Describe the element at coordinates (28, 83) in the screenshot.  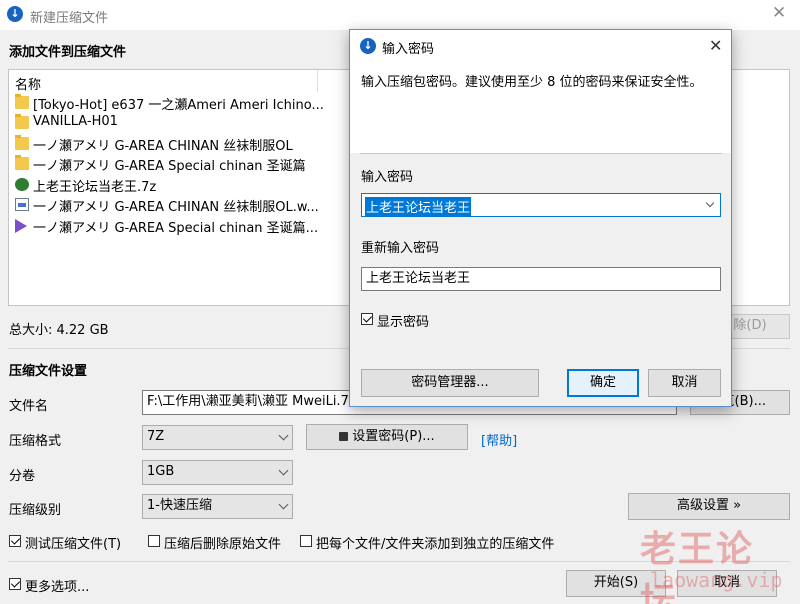
I see `column-header-name: 名称` at that location.